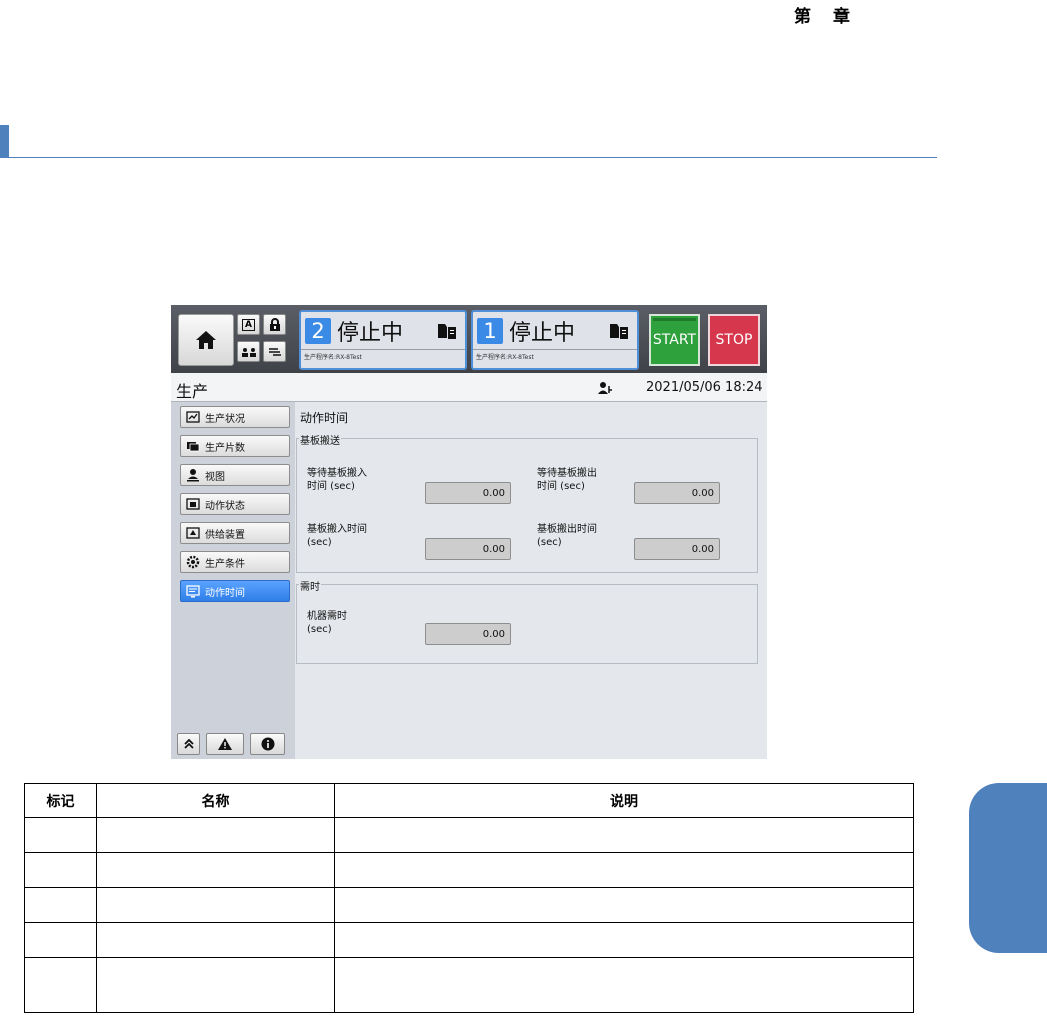 Image resolution: width=1047 pixels, height=1025 pixels. What do you see at coordinates (318, 330) in the screenshot?
I see `lane-number: 2` at bounding box center [318, 330].